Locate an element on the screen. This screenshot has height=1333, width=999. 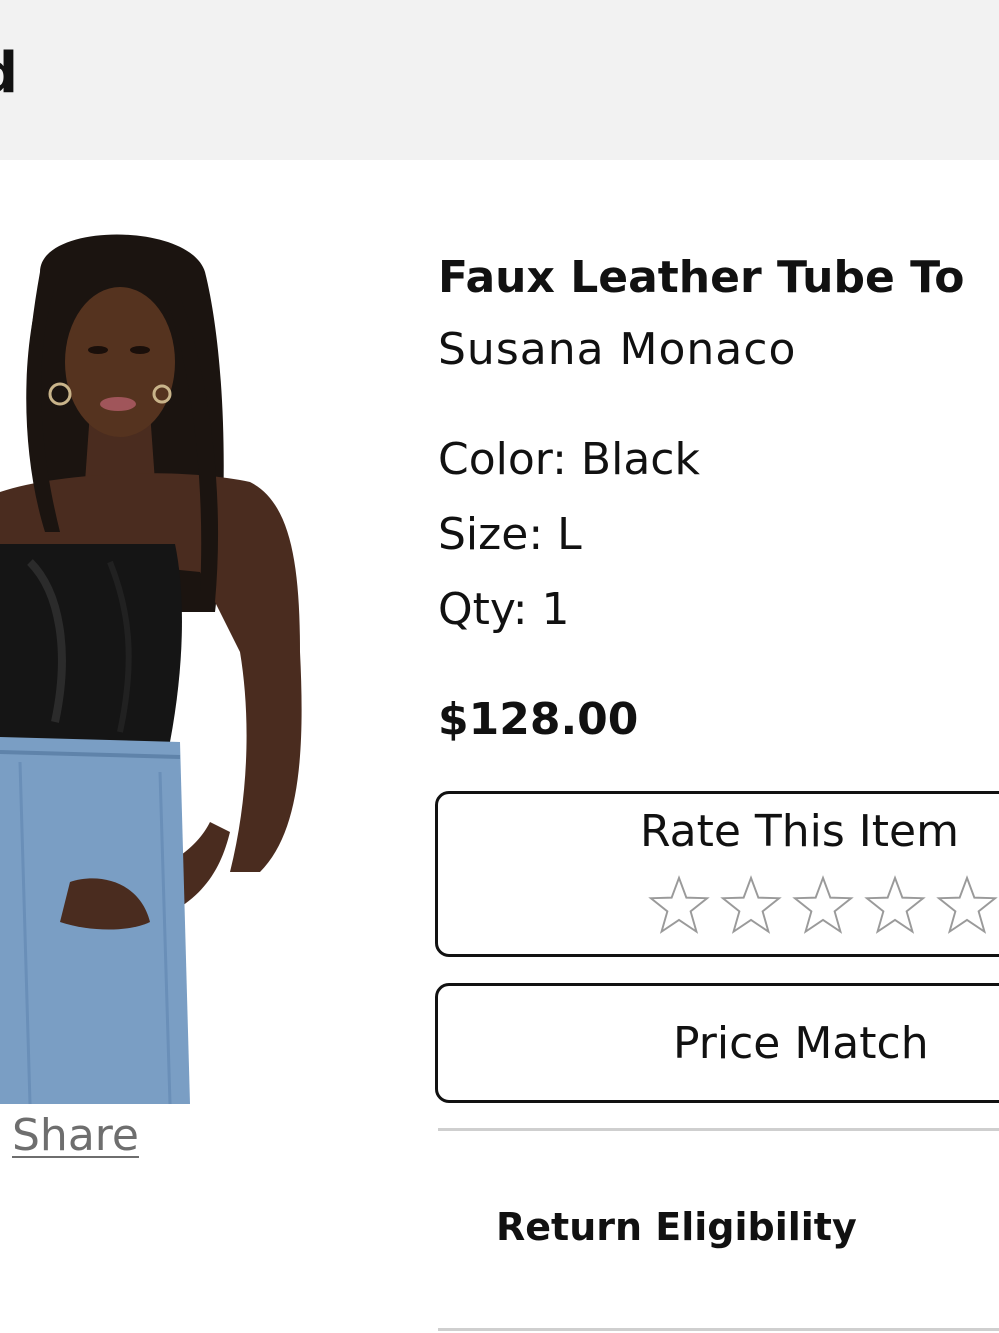
price-match-label: Price Match is located at coordinates (801, 1043).